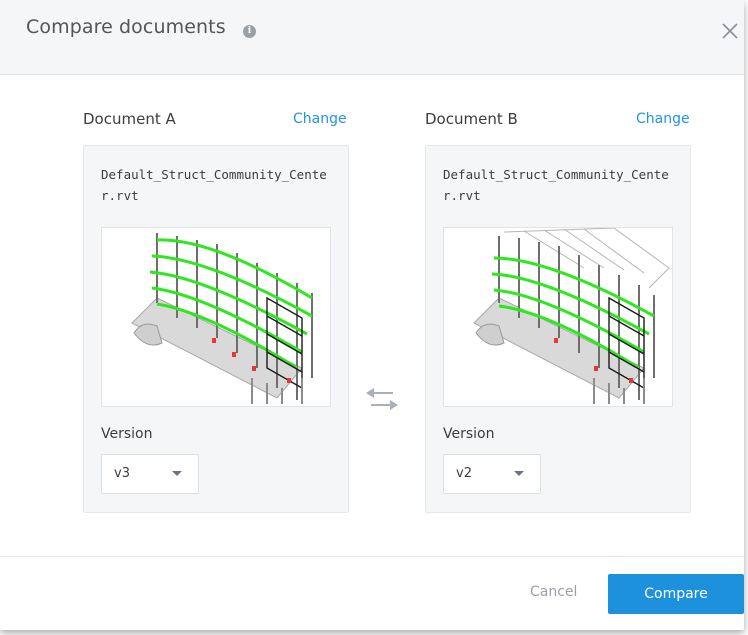 Image resolution: width=748 pixels, height=635 pixels. What do you see at coordinates (553, 592) in the screenshot?
I see `cancel-button: Cancel` at bounding box center [553, 592].